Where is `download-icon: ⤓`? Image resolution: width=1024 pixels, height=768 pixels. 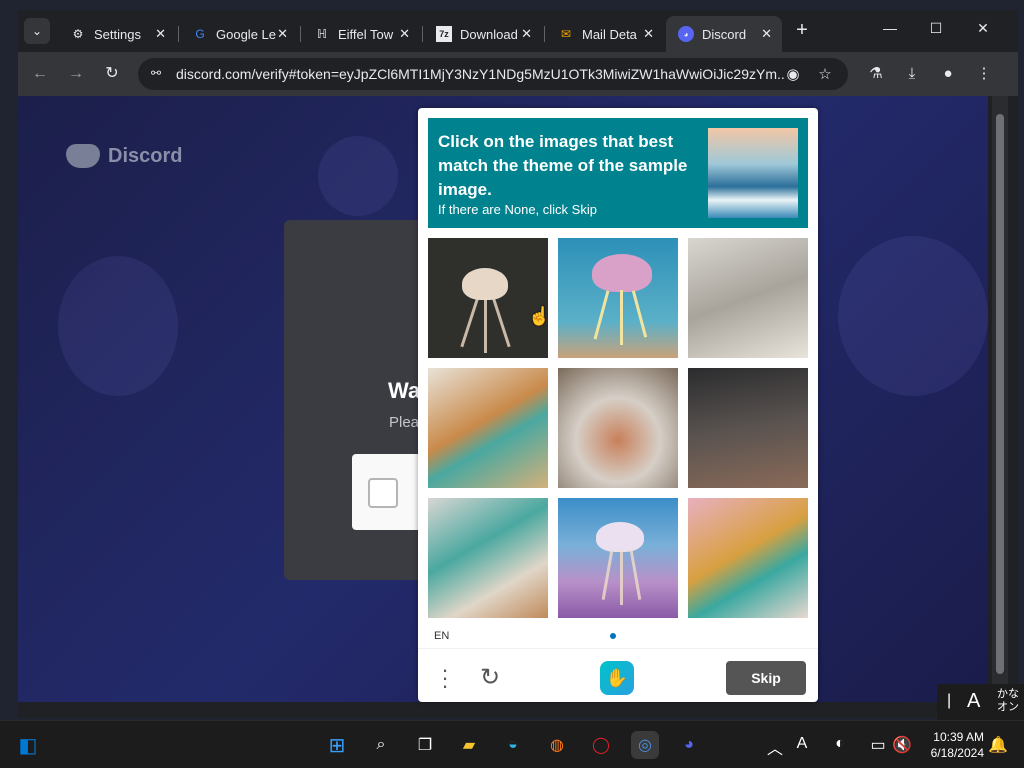
download-icon: ⤓ is located at coordinates (912, 74).